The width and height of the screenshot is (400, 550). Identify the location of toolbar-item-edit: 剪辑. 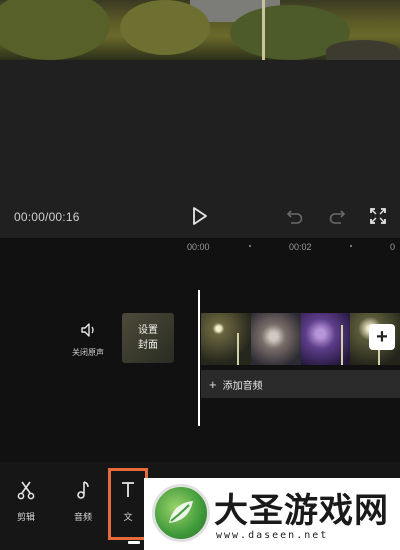
(26, 501).